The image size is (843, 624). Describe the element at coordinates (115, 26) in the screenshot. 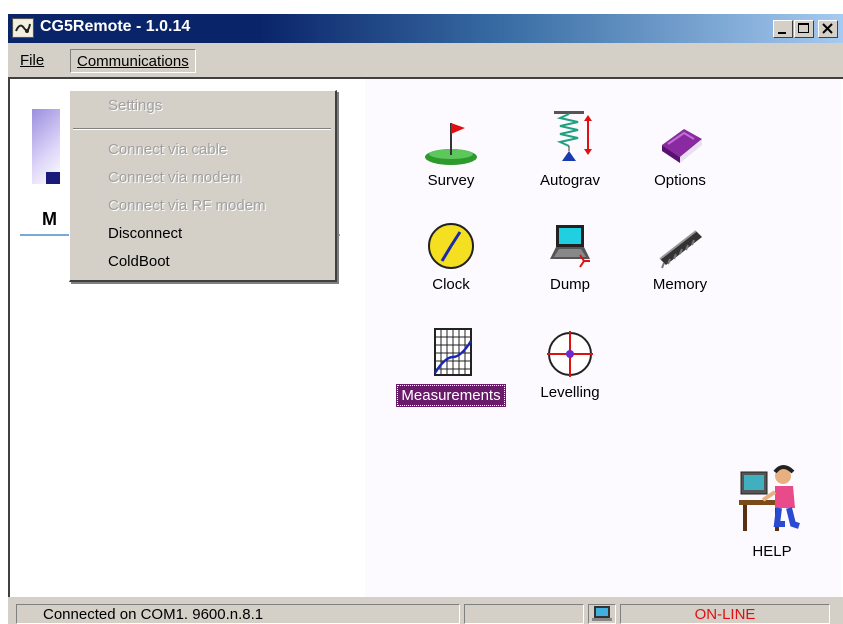

I see `window-title: CG5Remote - 1.0.14` at that location.